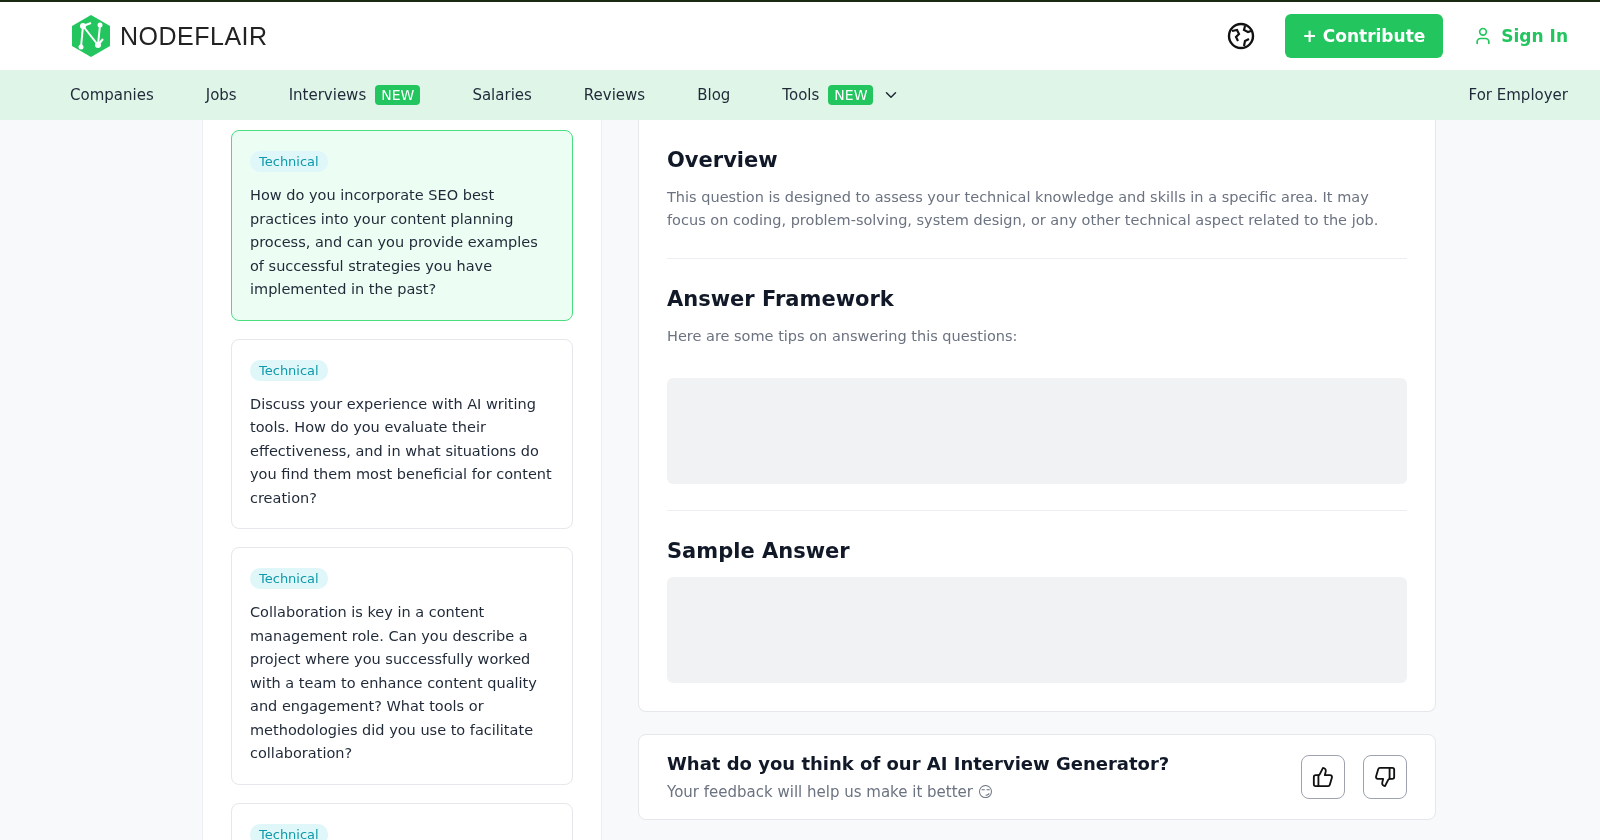 The height and width of the screenshot is (840, 1600). What do you see at coordinates (918, 763) in the screenshot?
I see `feedback-title: What do you think of our AI Interview Generator?` at bounding box center [918, 763].